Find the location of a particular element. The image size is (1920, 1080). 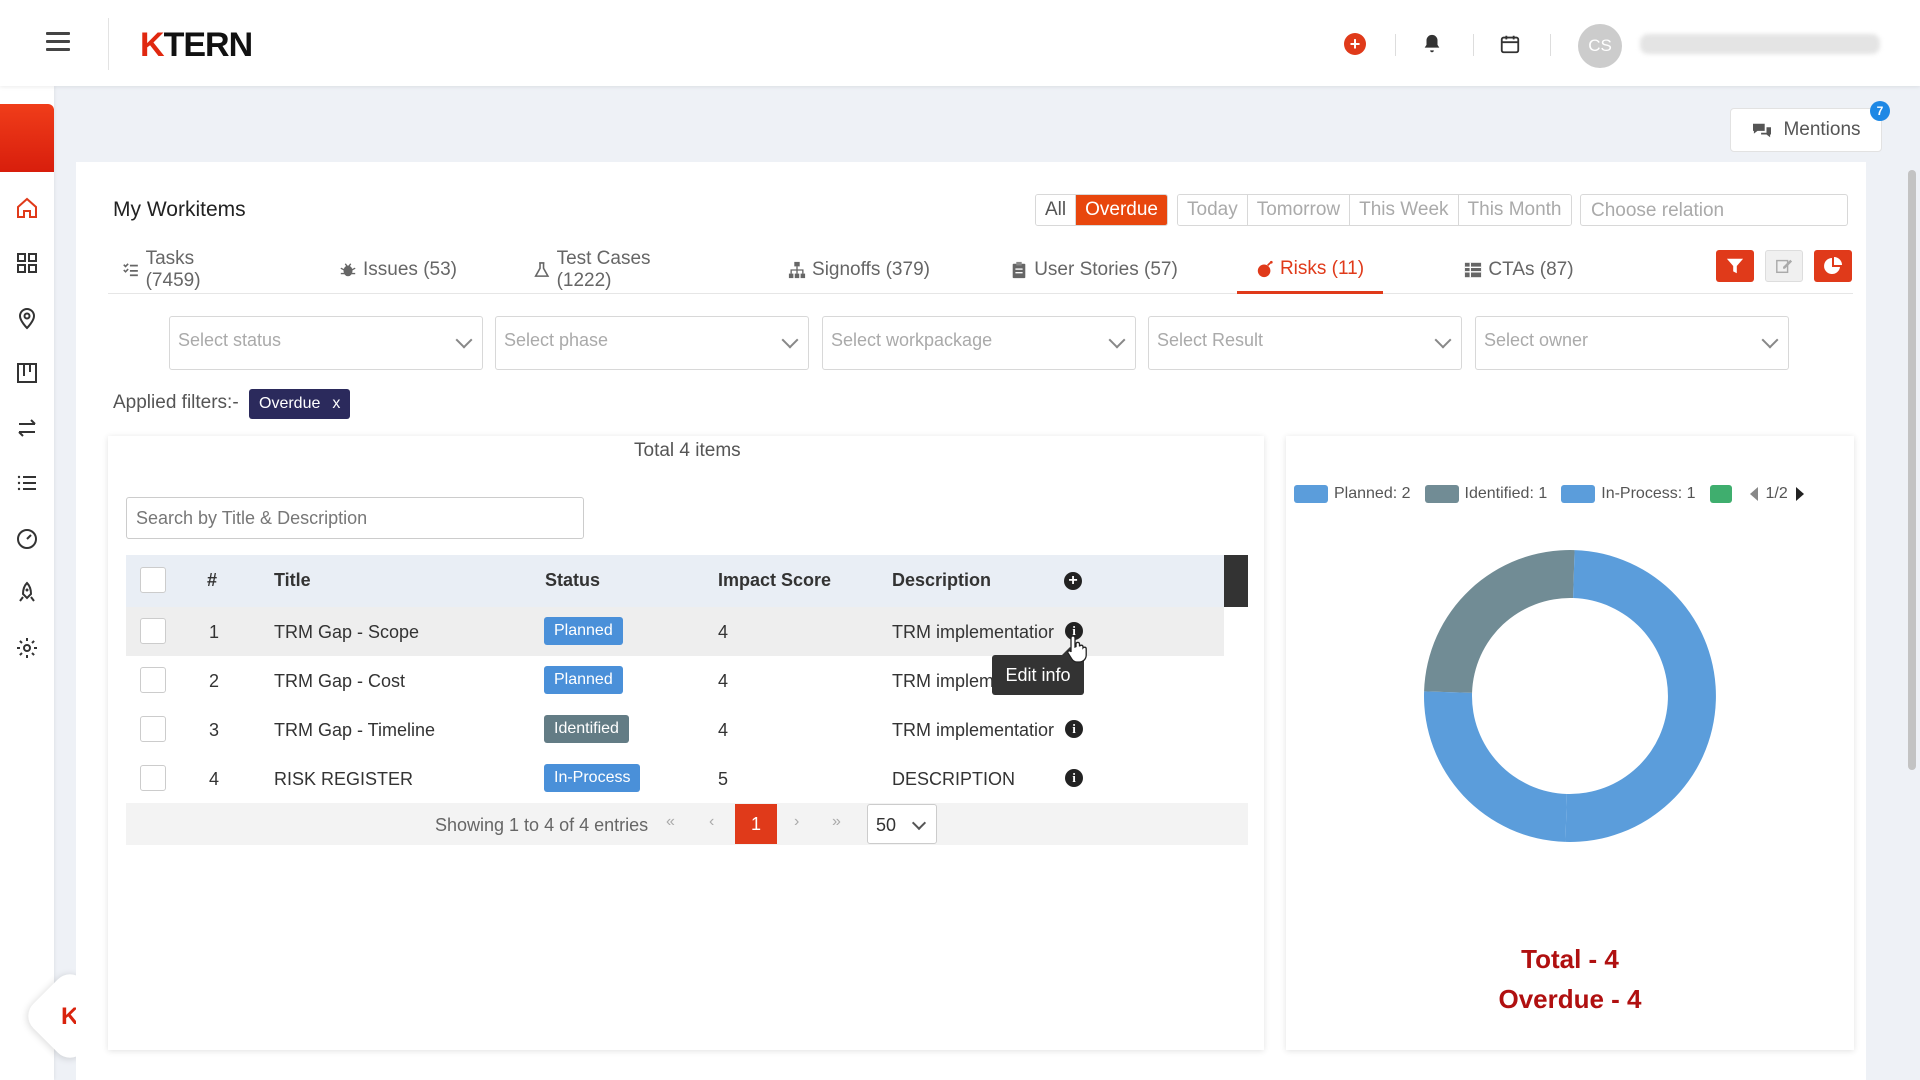

workpackage-select: Select workpackage is located at coordinates (979, 343).